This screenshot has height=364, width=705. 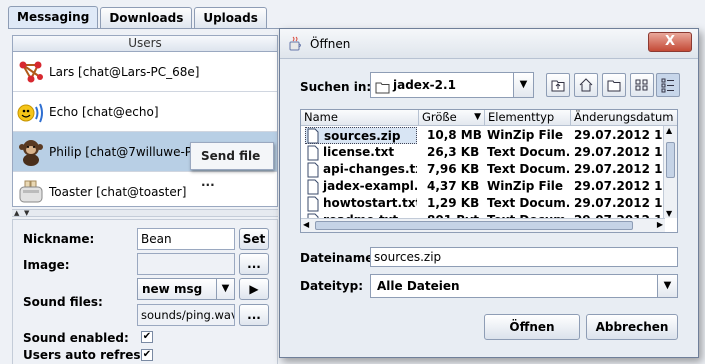 What do you see at coordinates (186, 315) in the screenshot?
I see `sound-path-field: sounds/ping.wav` at bounding box center [186, 315].